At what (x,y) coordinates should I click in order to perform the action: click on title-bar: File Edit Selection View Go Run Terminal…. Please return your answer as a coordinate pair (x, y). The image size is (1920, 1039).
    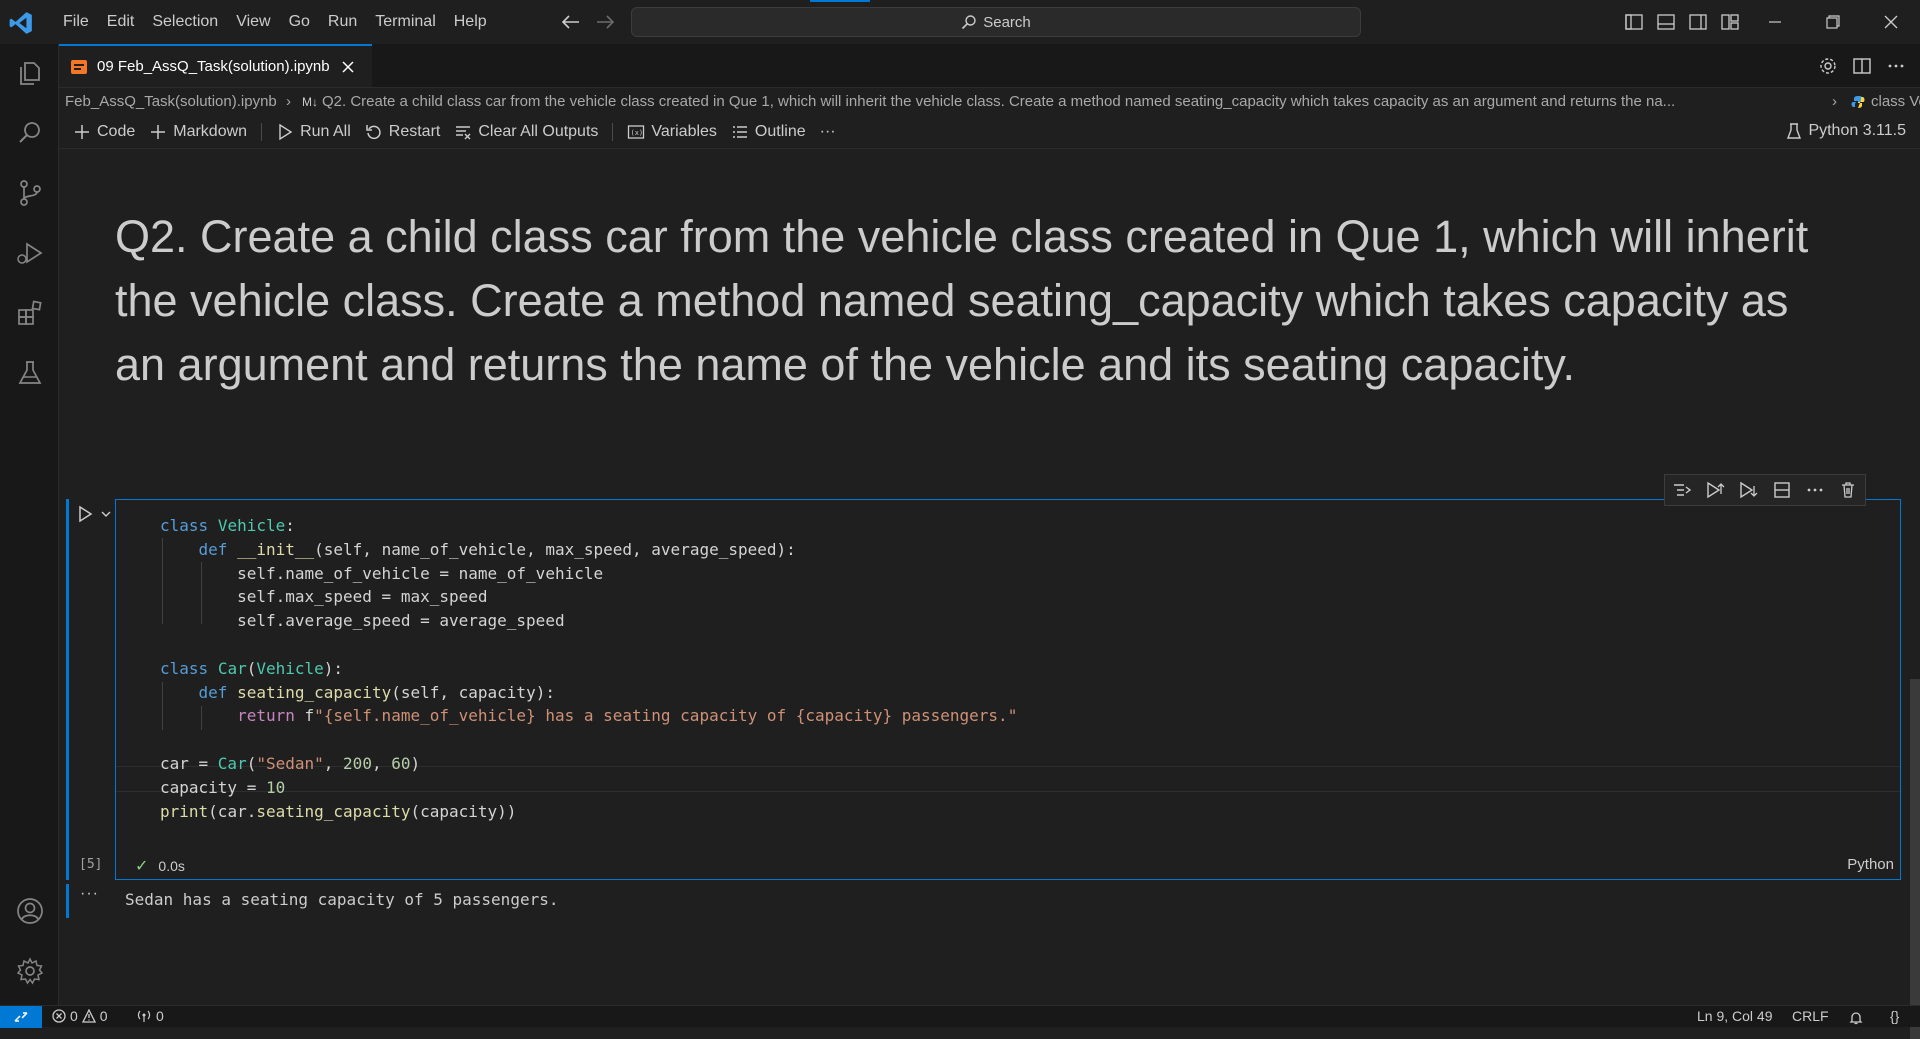
    Looking at the image, I should click on (960, 22).